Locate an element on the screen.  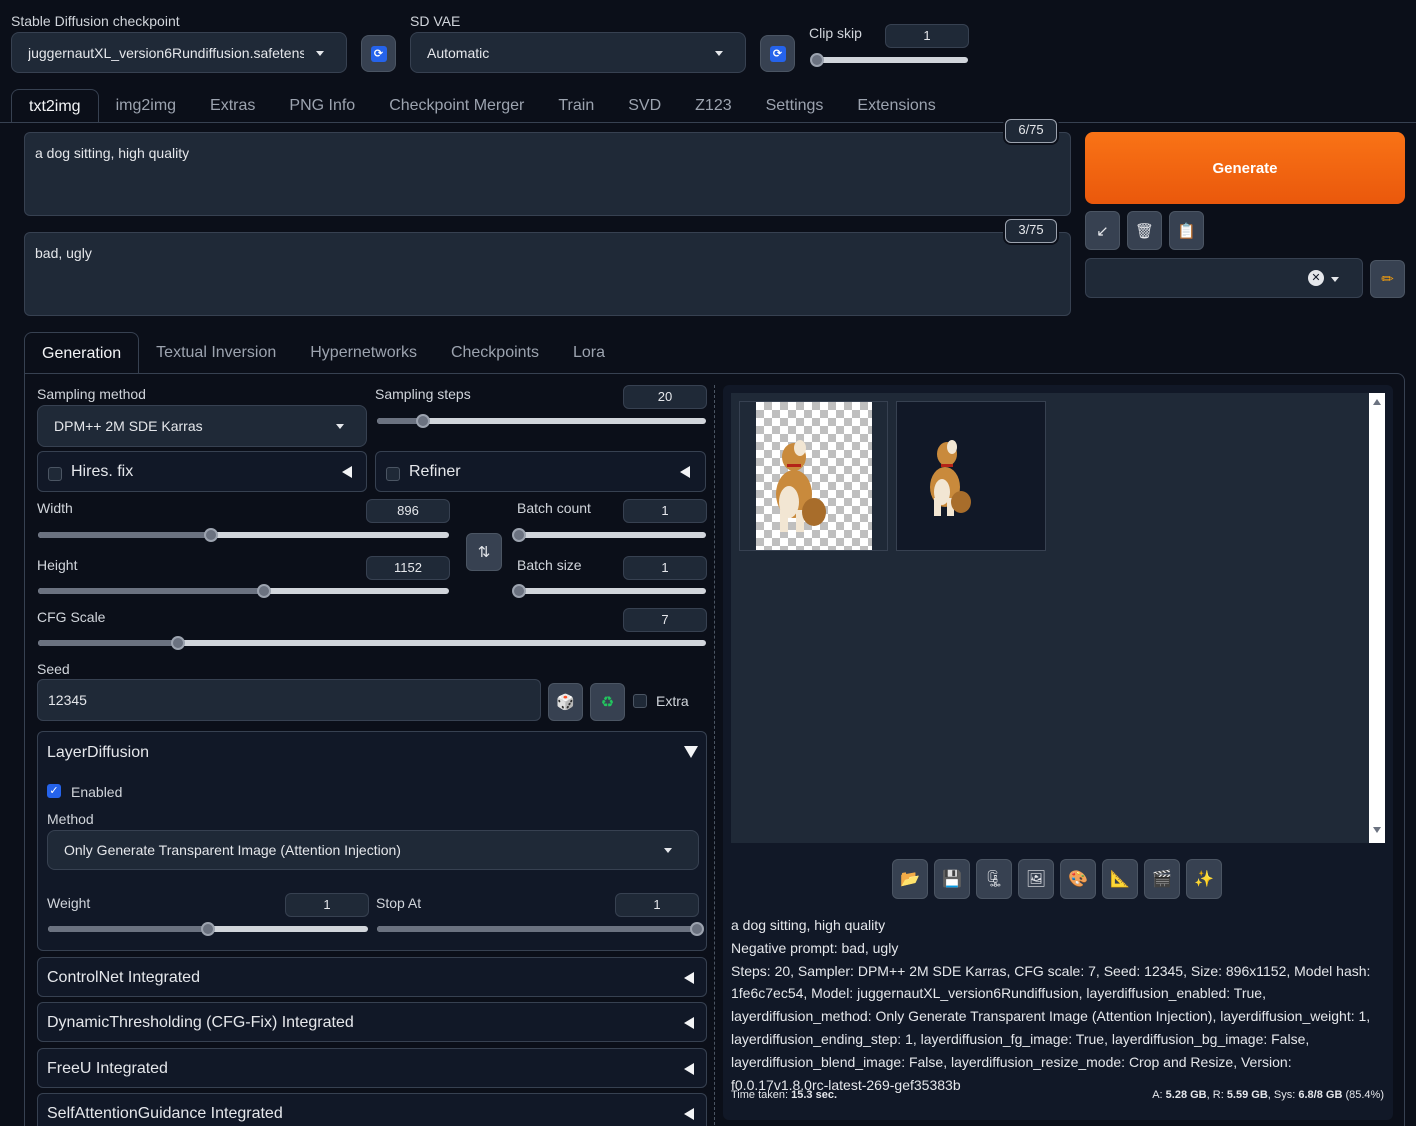
batch-count-slider is located at coordinates (609, 535).